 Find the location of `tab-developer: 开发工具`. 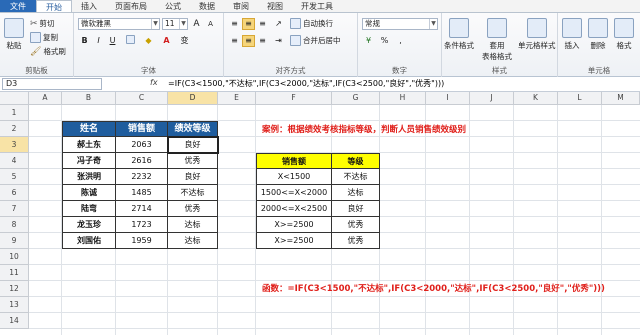

tab-developer: 开发工具 is located at coordinates (317, 6).